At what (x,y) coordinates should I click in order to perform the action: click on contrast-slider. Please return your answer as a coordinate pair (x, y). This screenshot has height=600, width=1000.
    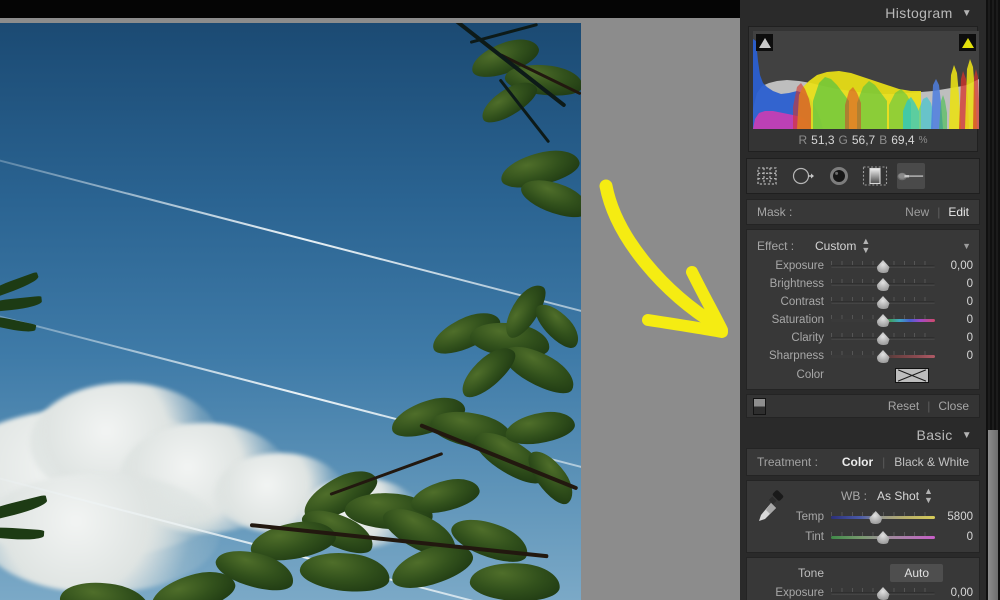
    Looking at the image, I should click on (883, 302).